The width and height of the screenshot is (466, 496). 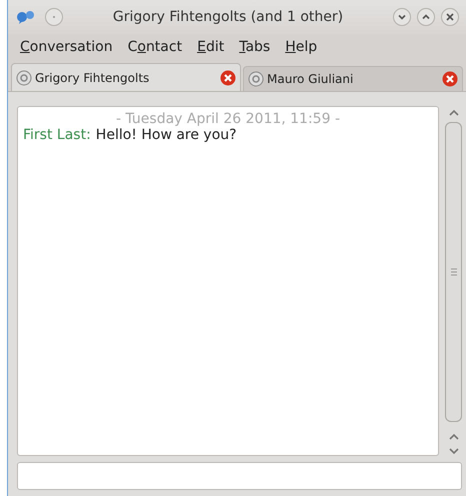 I want to click on menu-item: Tabs, so click(x=254, y=47).